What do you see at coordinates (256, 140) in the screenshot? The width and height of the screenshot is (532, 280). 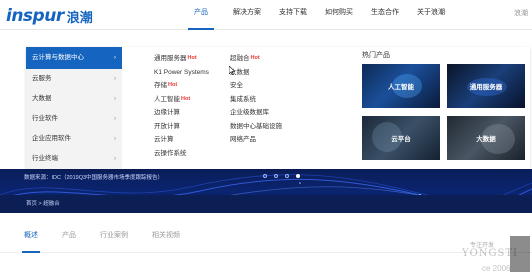 I see `menu-link-network: 网络产品` at bounding box center [256, 140].